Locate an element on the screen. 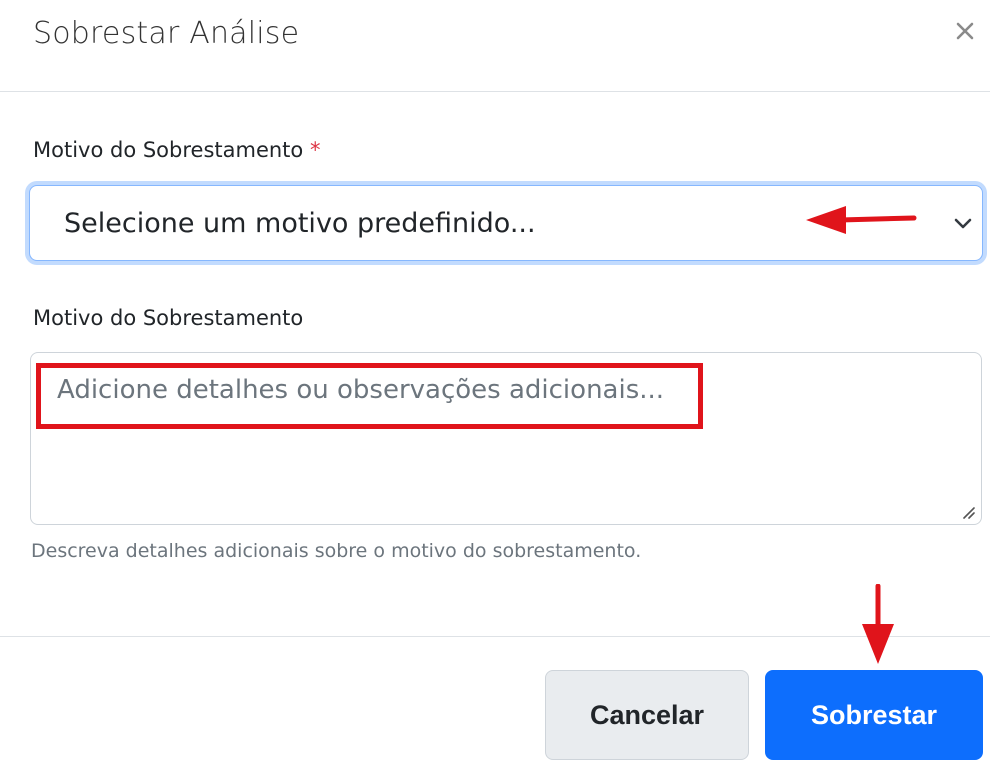 The width and height of the screenshot is (990, 760). cancel-button: Cancelar is located at coordinates (647, 715).